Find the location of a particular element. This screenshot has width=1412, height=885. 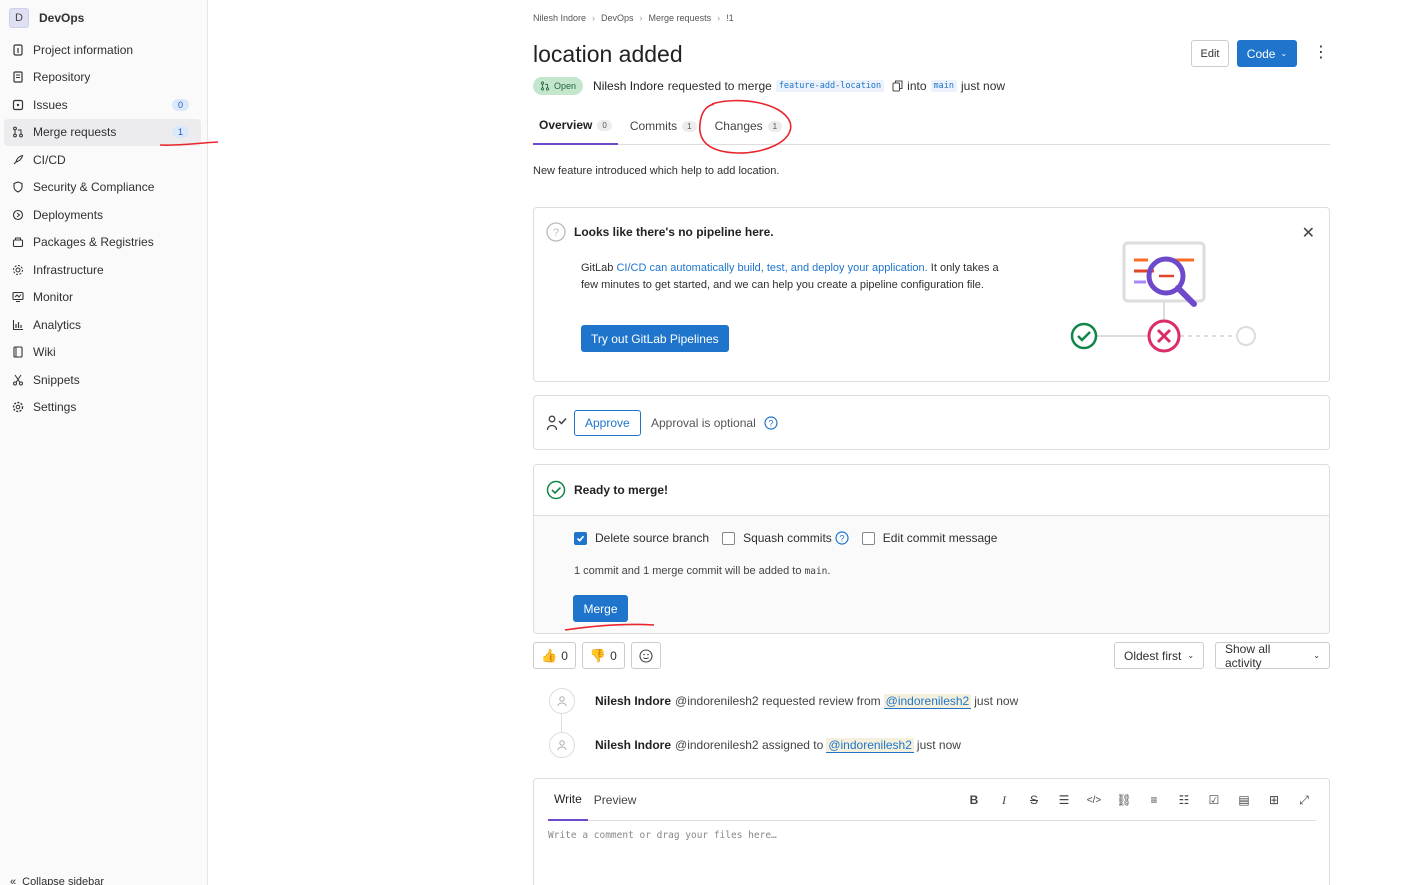

tab-commits: Commits 1 is located at coordinates (663, 126).